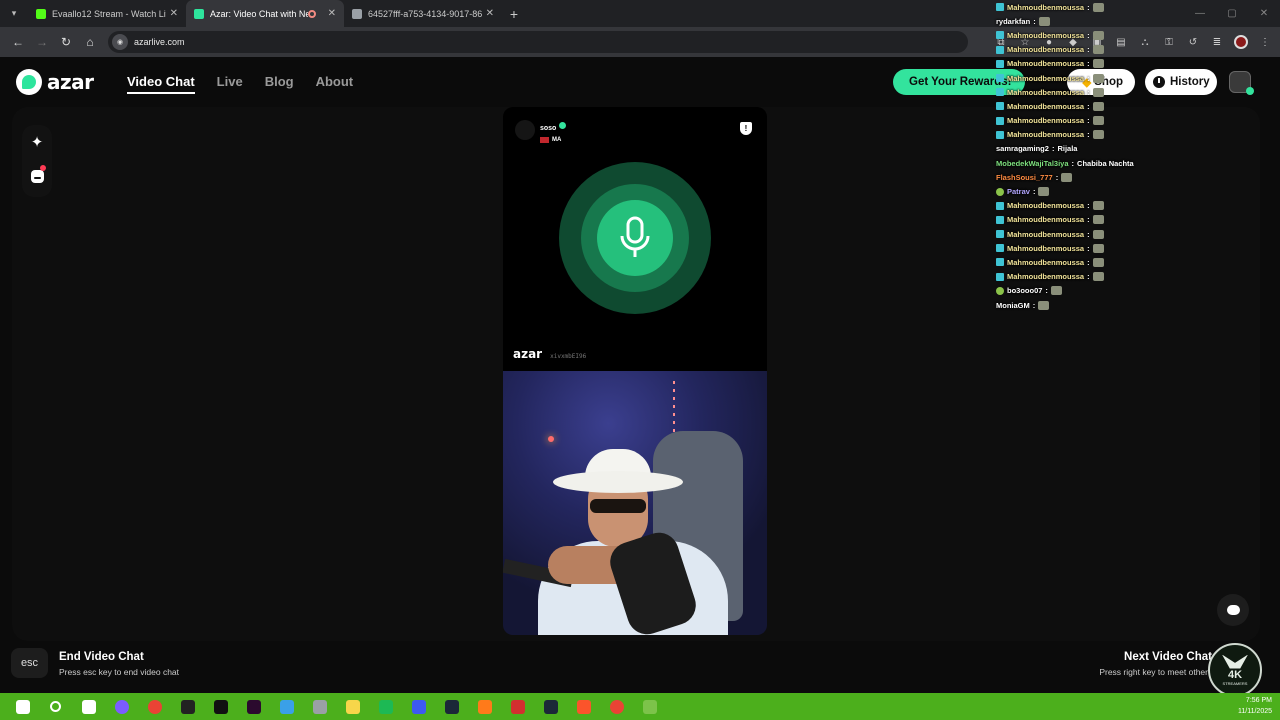 This screenshot has height=720, width=1280. What do you see at coordinates (538, 42) in the screenshot?
I see `address-bar: ◉ azarlive.com` at bounding box center [538, 42].